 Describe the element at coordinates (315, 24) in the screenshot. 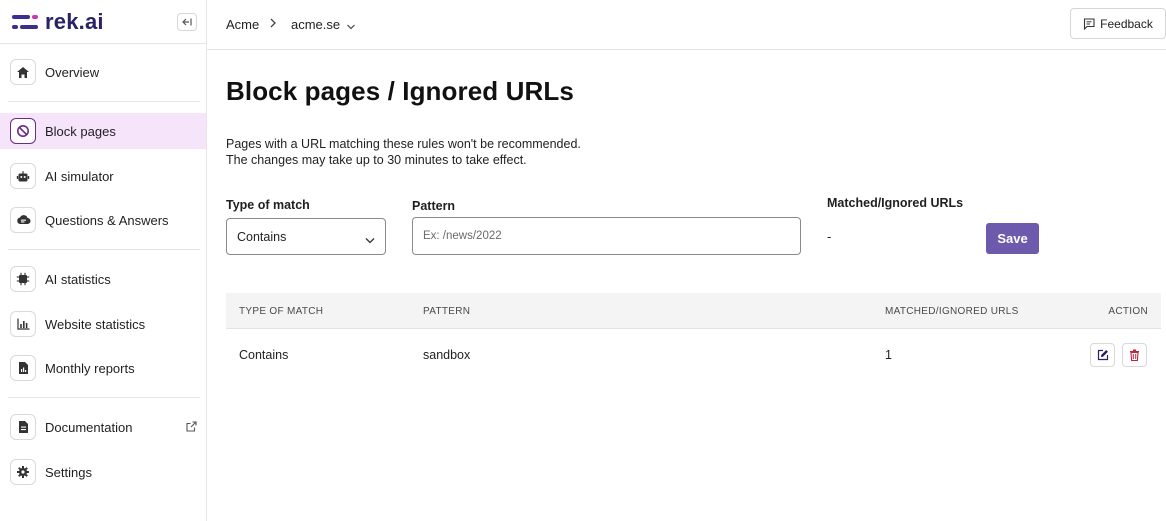

I see `breadcrumb-site: acme.se` at that location.